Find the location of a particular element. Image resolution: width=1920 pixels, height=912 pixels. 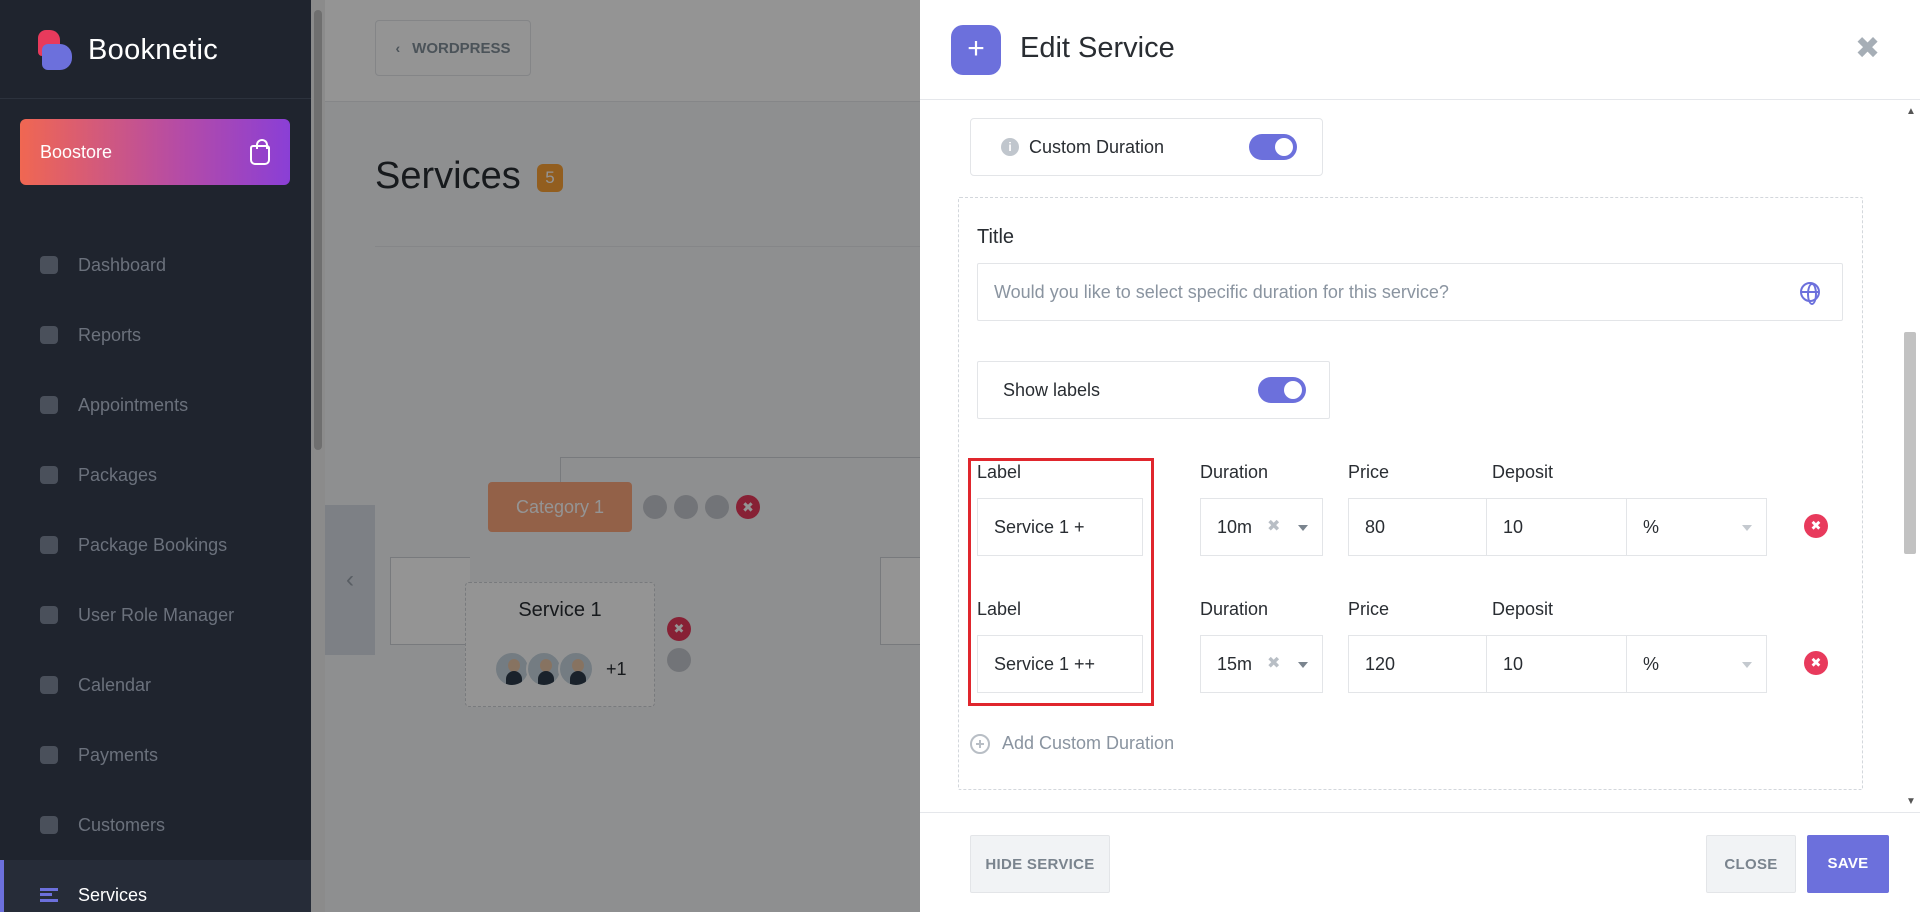

modal-scrollbar: ▲ ▼ is located at coordinates (1910, 456).